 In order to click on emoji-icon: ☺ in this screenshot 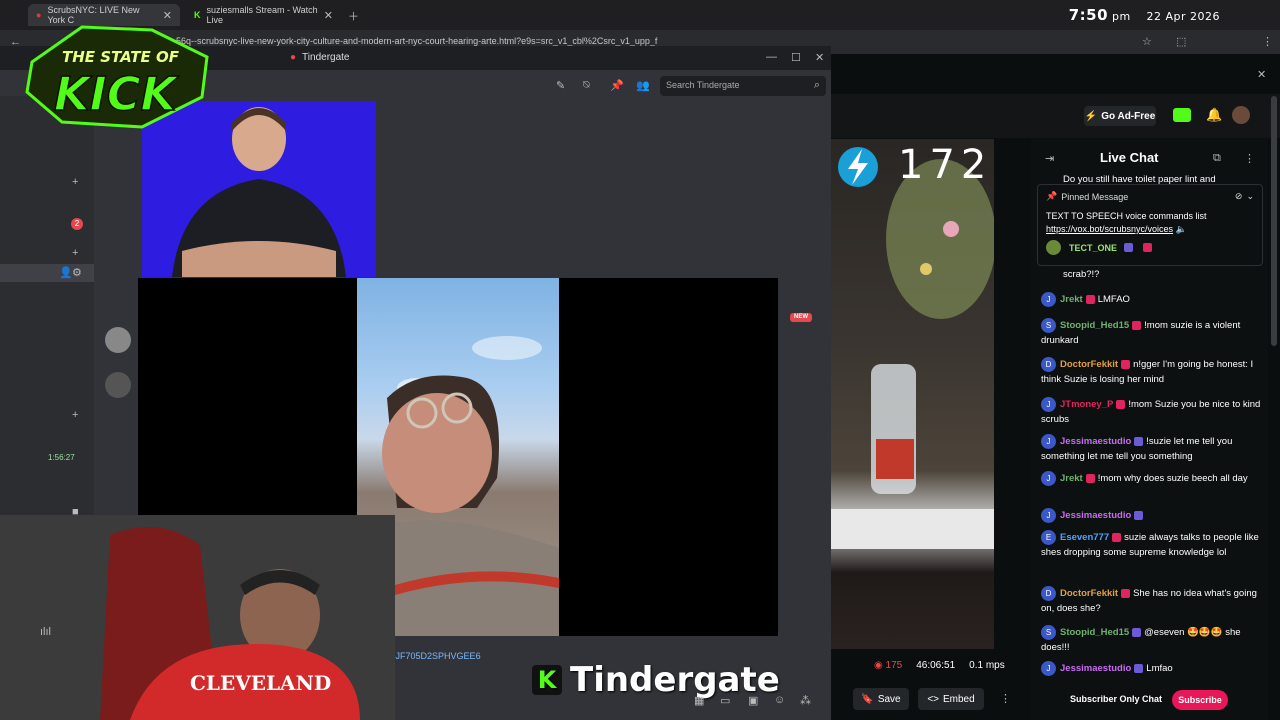, I will do `click(779, 700)`.